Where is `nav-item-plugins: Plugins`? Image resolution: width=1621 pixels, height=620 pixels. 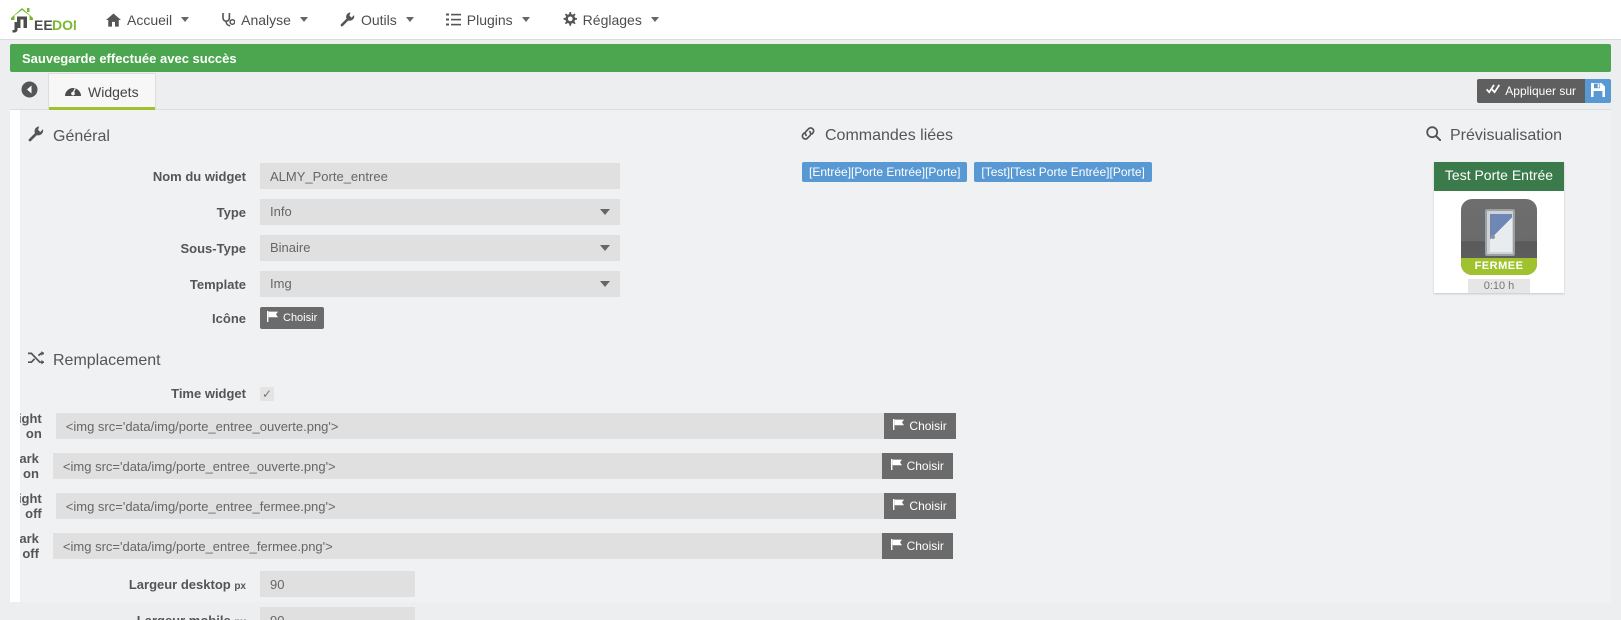
nav-item-plugins: Plugins is located at coordinates (488, 20).